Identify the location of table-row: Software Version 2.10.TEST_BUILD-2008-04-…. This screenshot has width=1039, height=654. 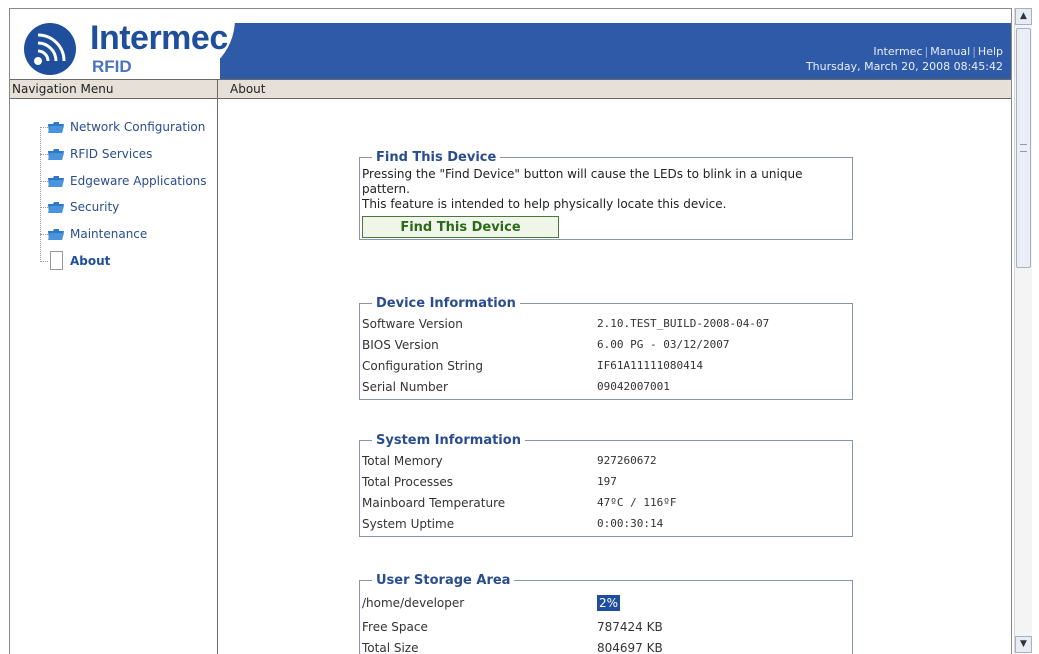
(607, 323).